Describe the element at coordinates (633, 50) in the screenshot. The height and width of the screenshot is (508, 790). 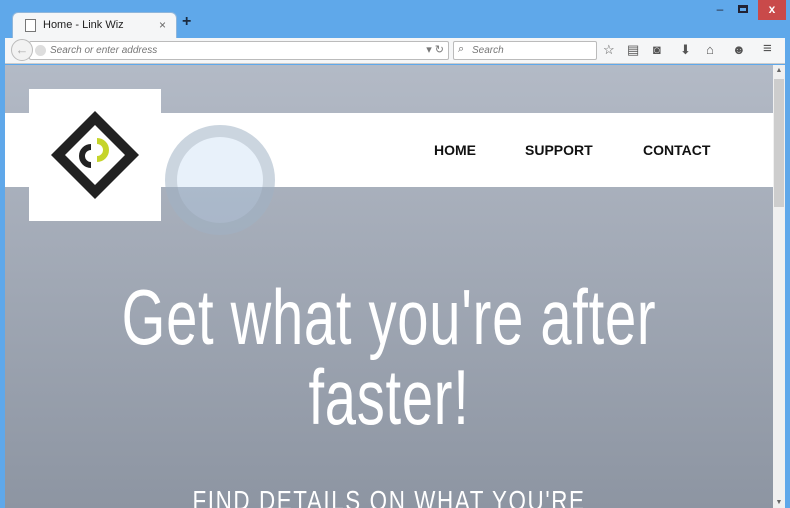
I see `reading-list-icon: ▤` at that location.